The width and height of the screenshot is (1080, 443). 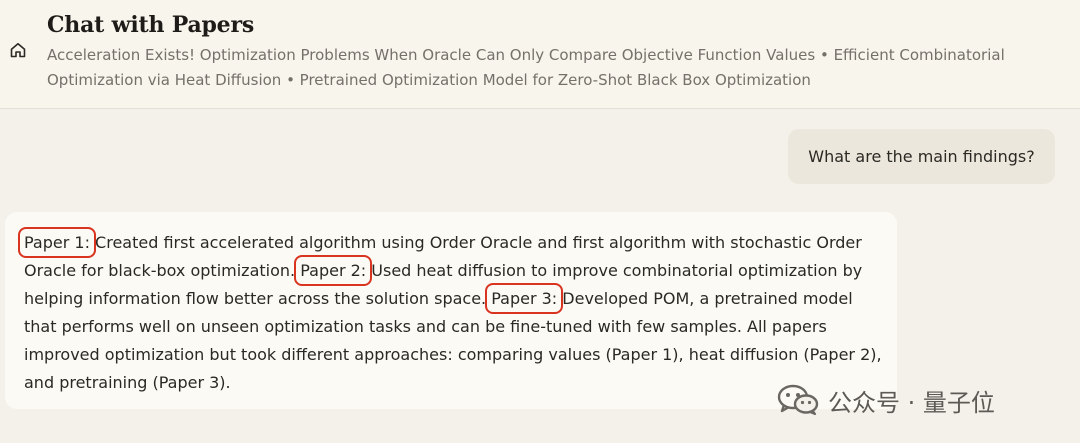 What do you see at coordinates (911, 402) in the screenshot?
I see `watermark-text: 公众号 · 量子位` at bounding box center [911, 402].